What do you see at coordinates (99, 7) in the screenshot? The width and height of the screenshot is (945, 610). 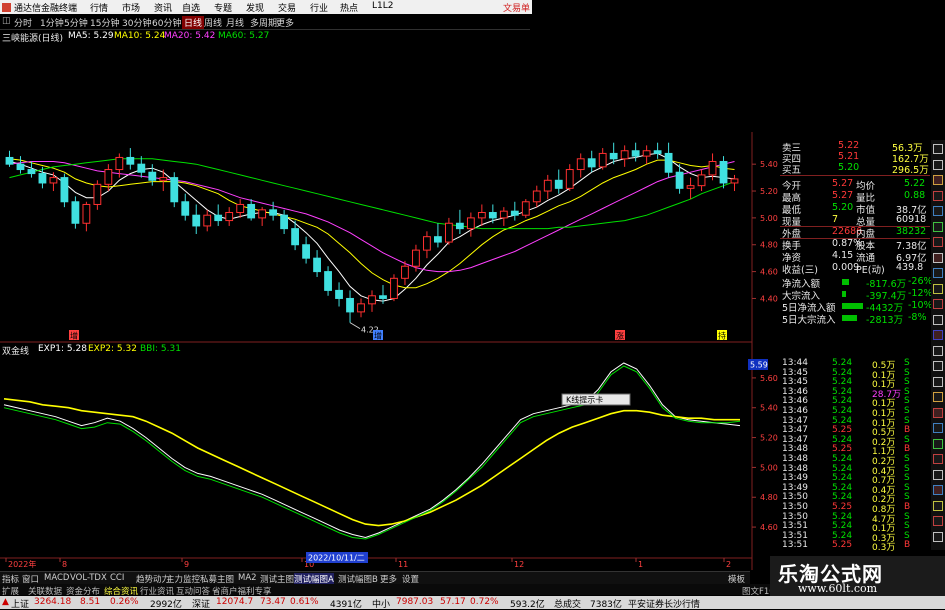 I see `menu-item-0: 行情` at bounding box center [99, 7].